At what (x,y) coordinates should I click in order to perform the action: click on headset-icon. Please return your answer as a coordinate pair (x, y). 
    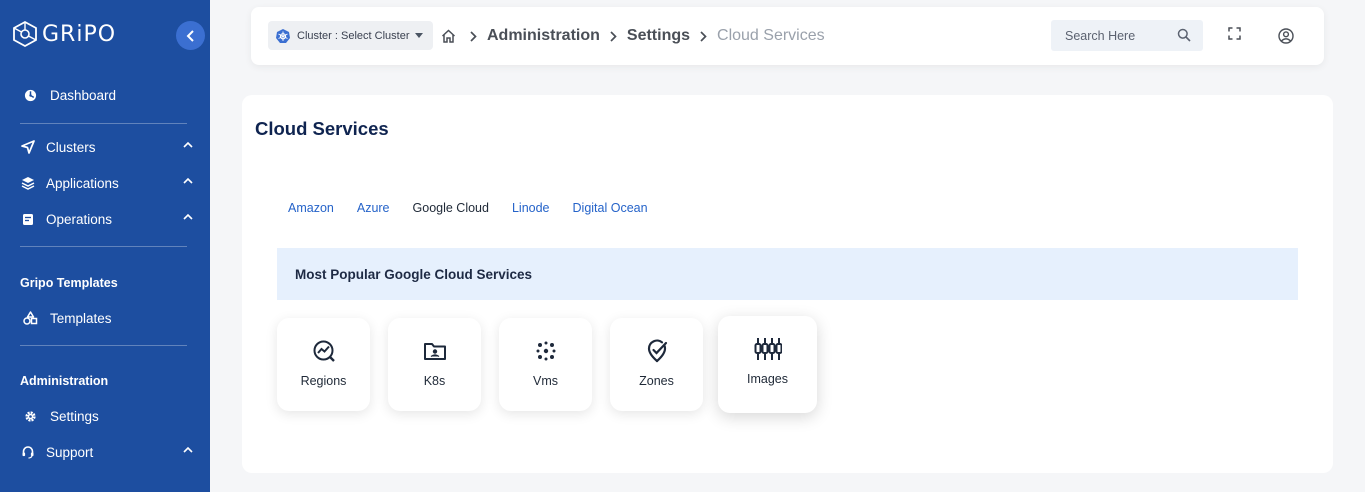
    Looking at the image, I should click on (28, 452).